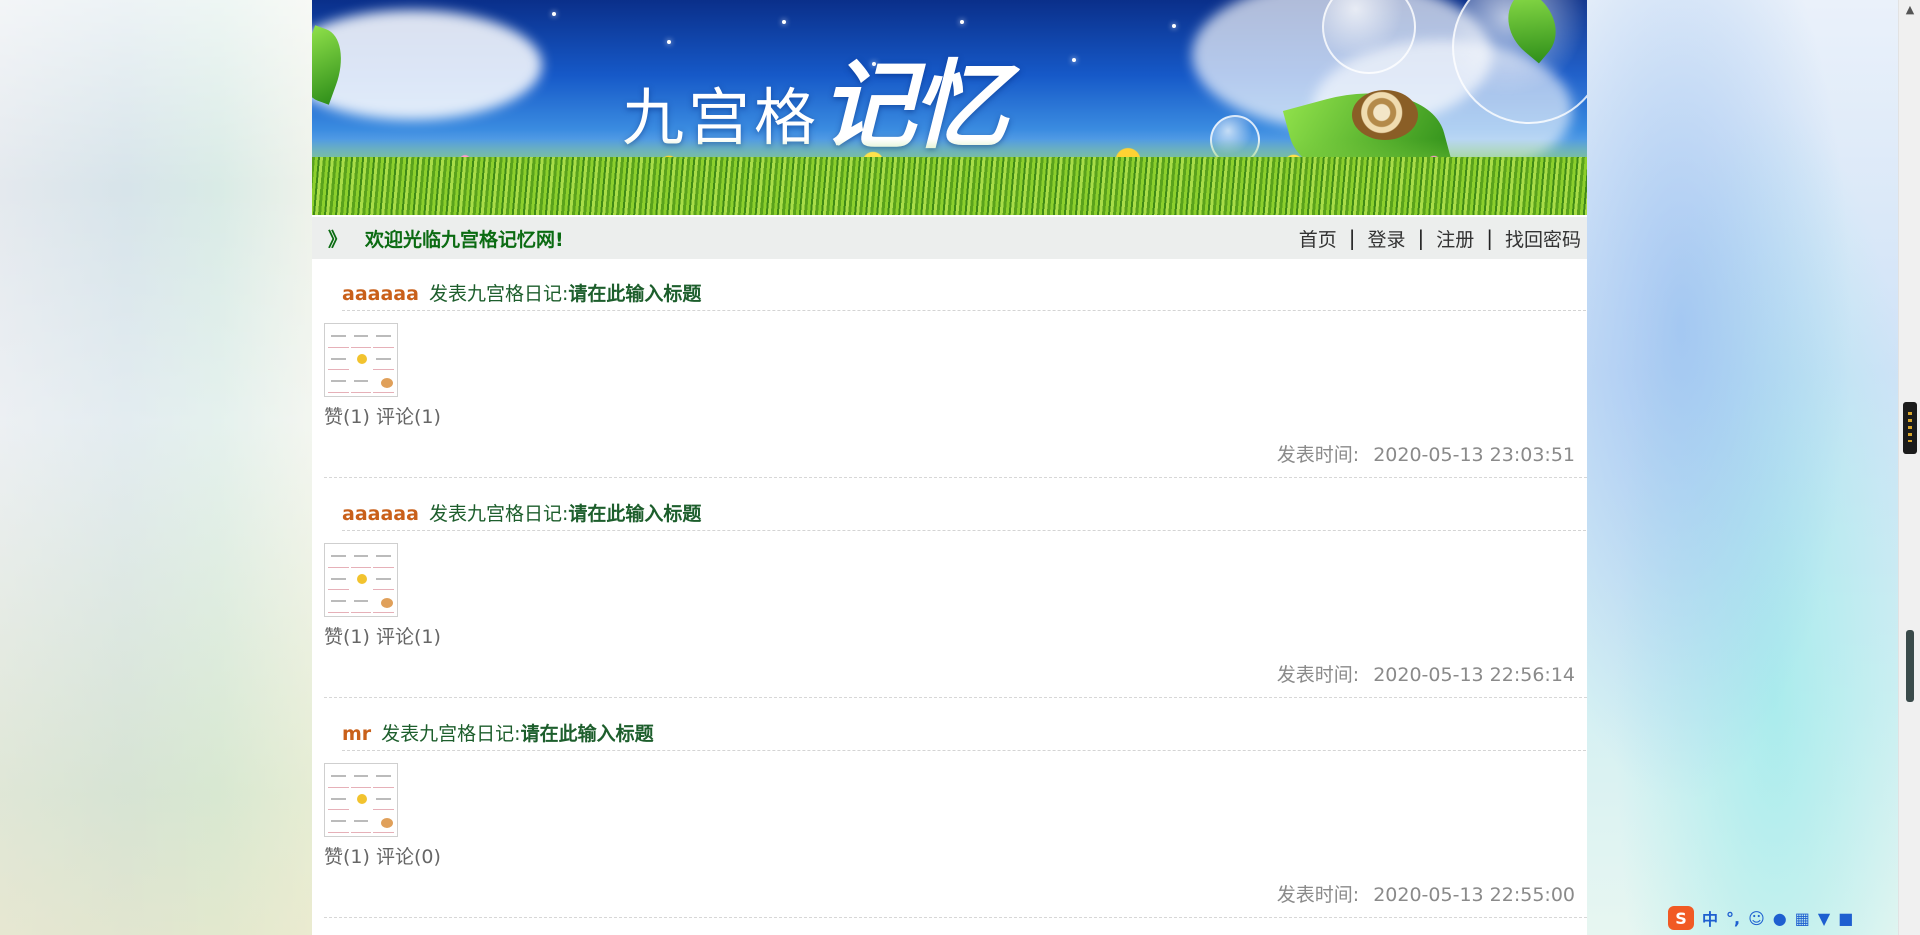  I want to click on emoji-icon: ☺, so click(1756, 918).